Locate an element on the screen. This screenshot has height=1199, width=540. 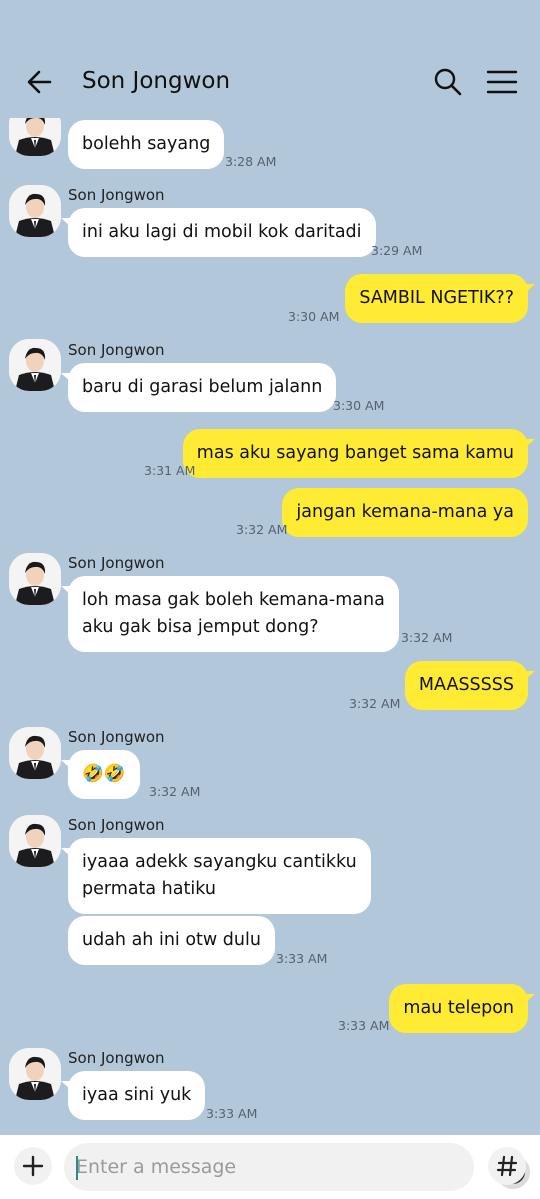
composer-bar is located at coordinates (270, 1167).